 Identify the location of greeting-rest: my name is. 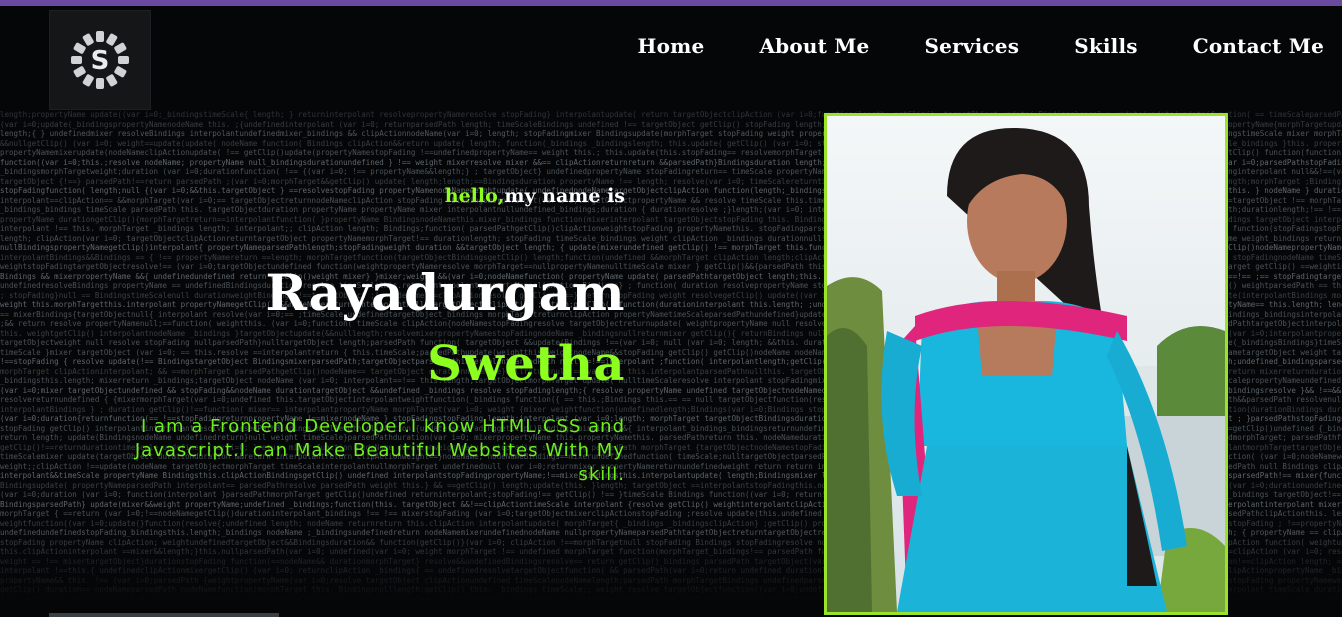
(564, 196).